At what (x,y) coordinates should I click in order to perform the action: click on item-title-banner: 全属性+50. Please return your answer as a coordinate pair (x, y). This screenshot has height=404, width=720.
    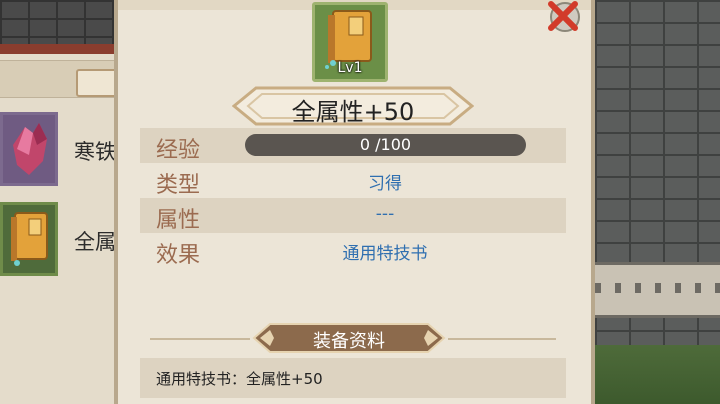
    Looking at the image, I should click on (353, 106).